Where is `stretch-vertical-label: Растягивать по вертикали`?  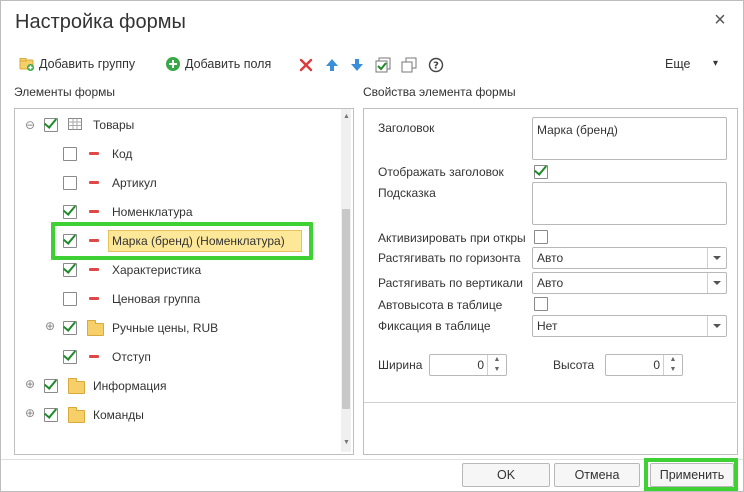 stretch-vertical-label: Растягивать по вертикали is located at coordinates (451, 283).